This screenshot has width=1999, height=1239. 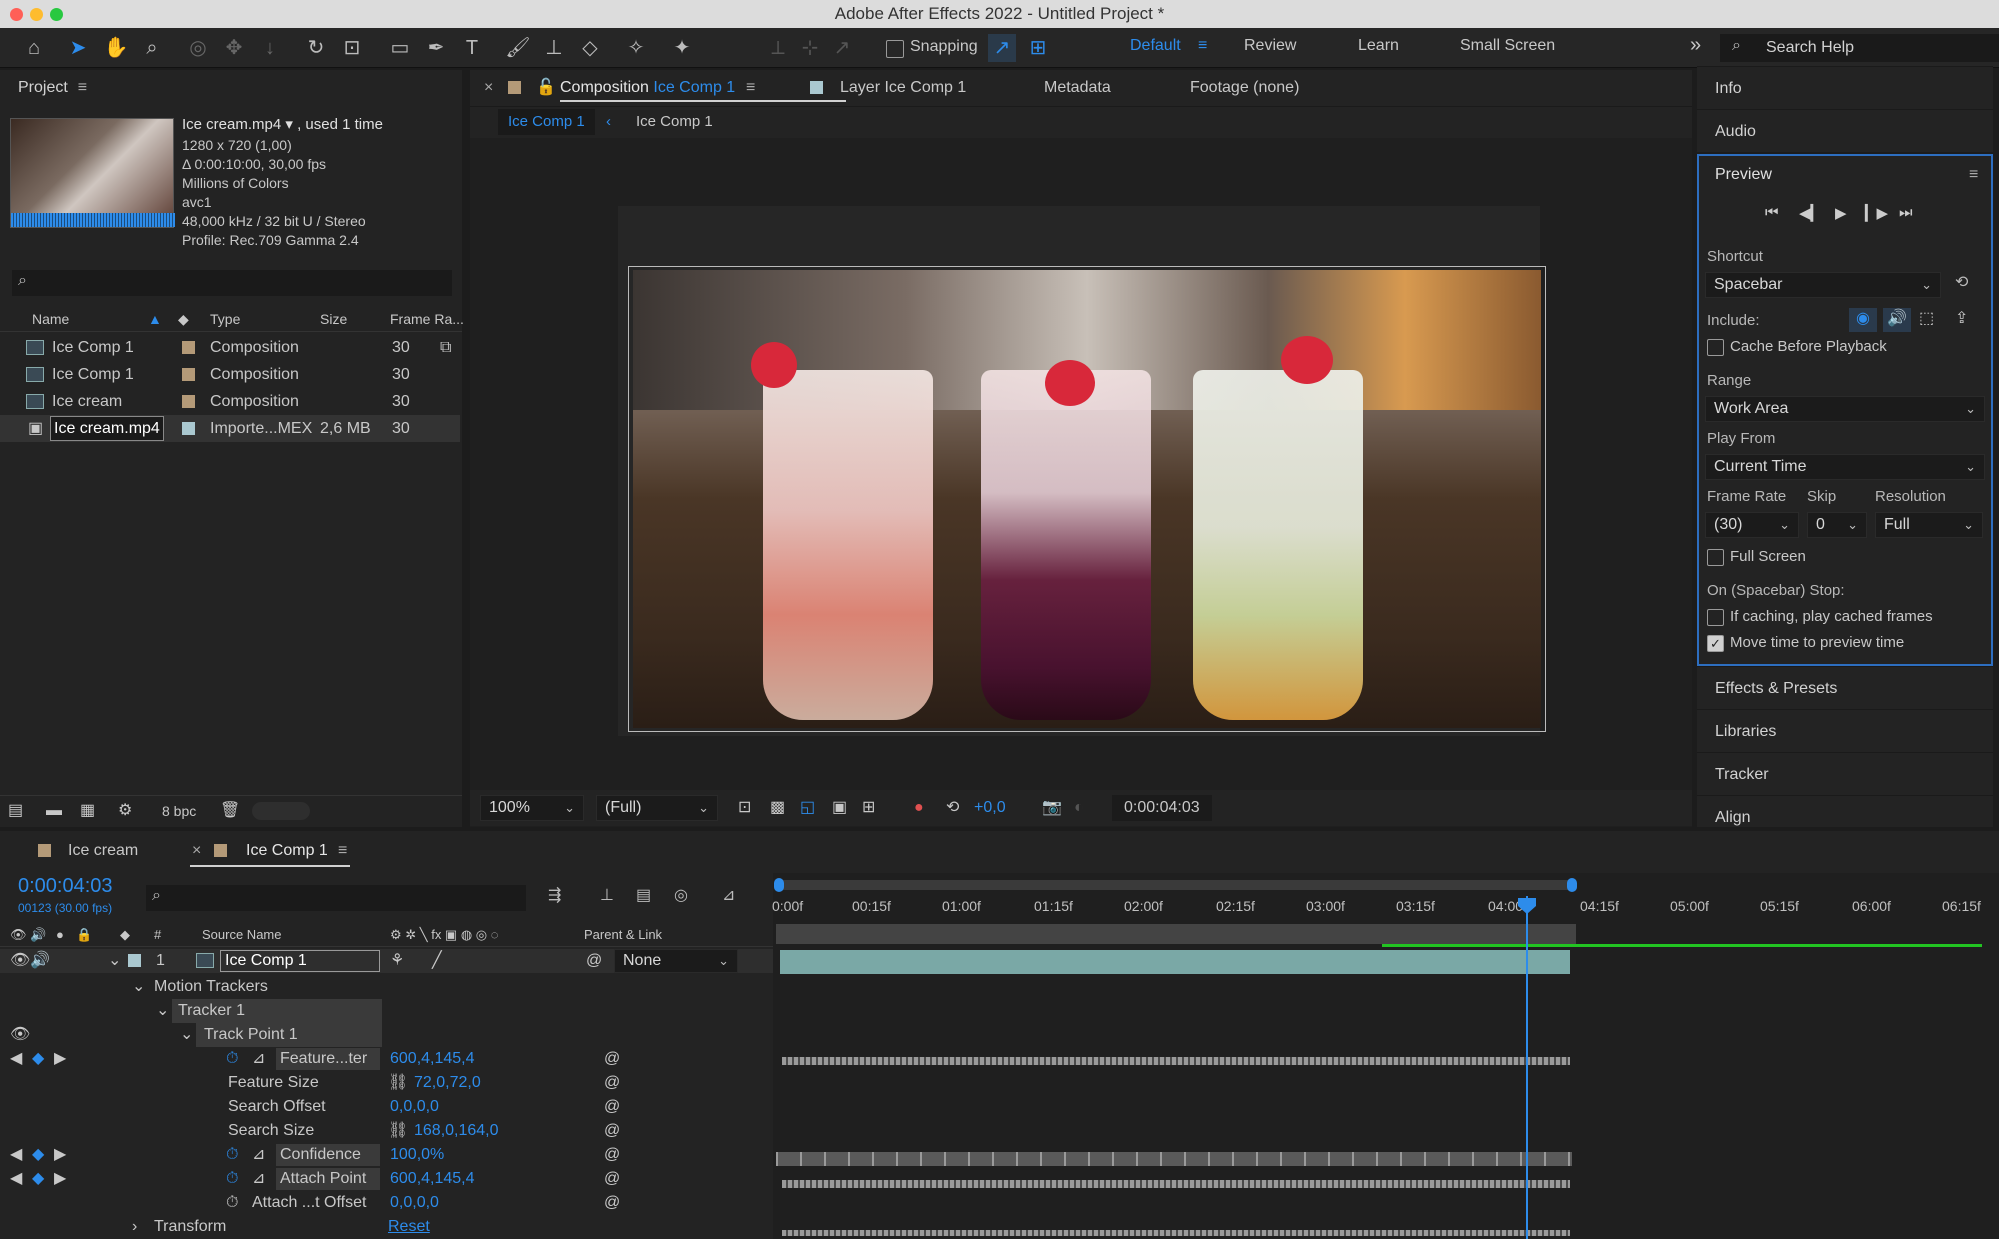 What do you see at coordinates (152, 48) in the screenshot?
I see `zoom-tool-icon: ⌕` at bounding box center [152, 48].